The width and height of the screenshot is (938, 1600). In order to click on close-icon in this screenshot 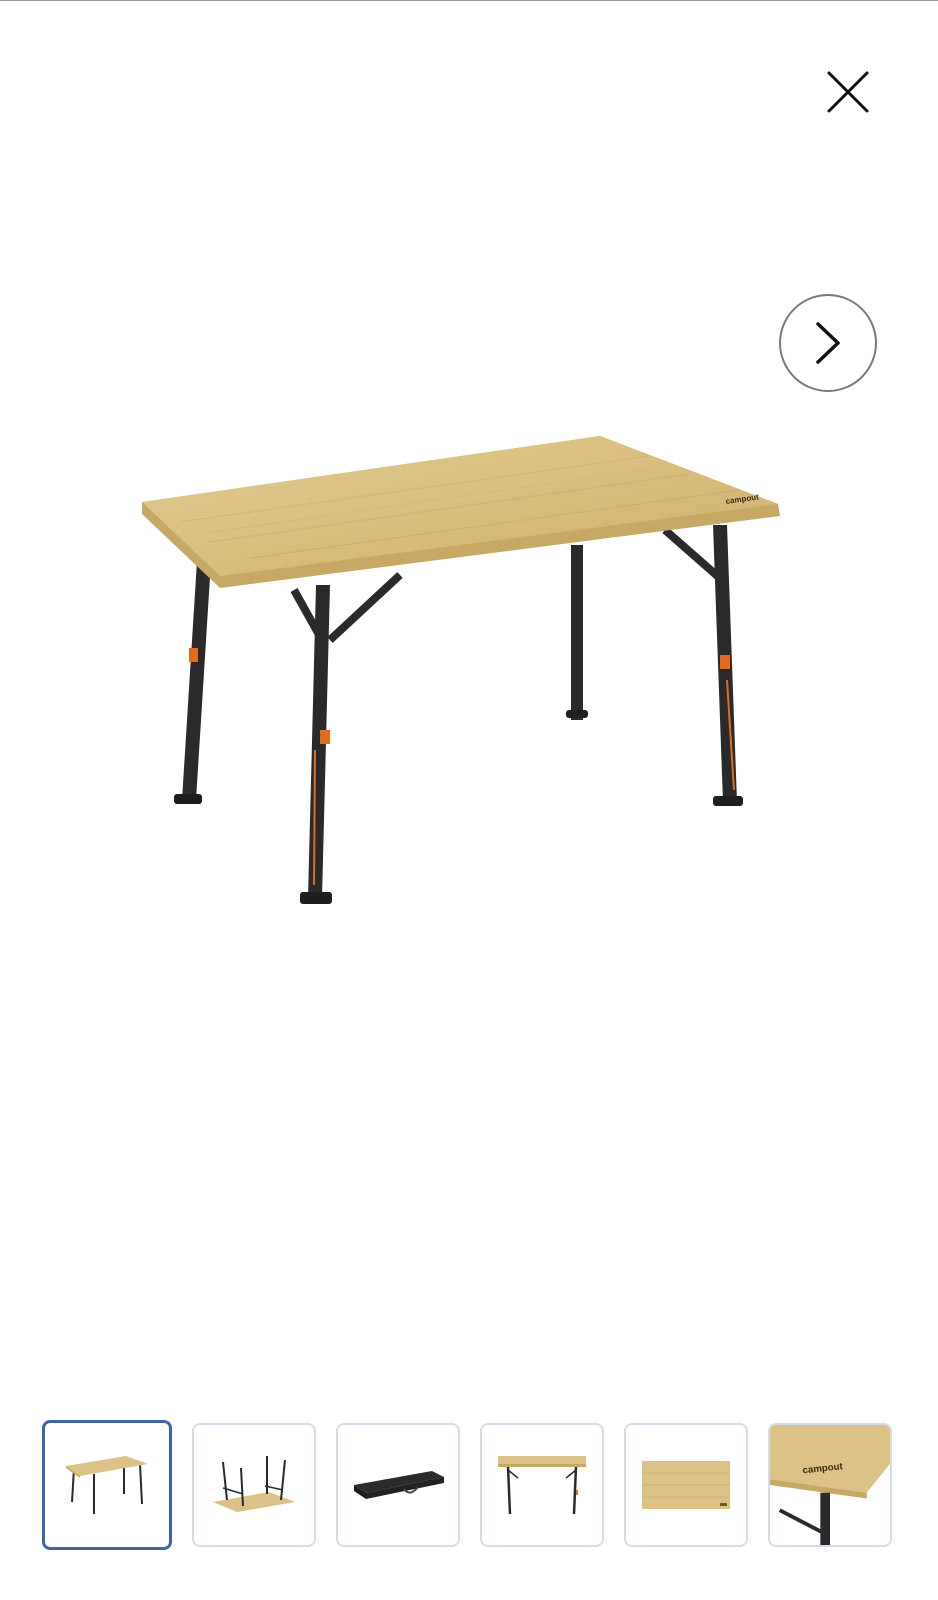, I will do `click(848, 92)`.